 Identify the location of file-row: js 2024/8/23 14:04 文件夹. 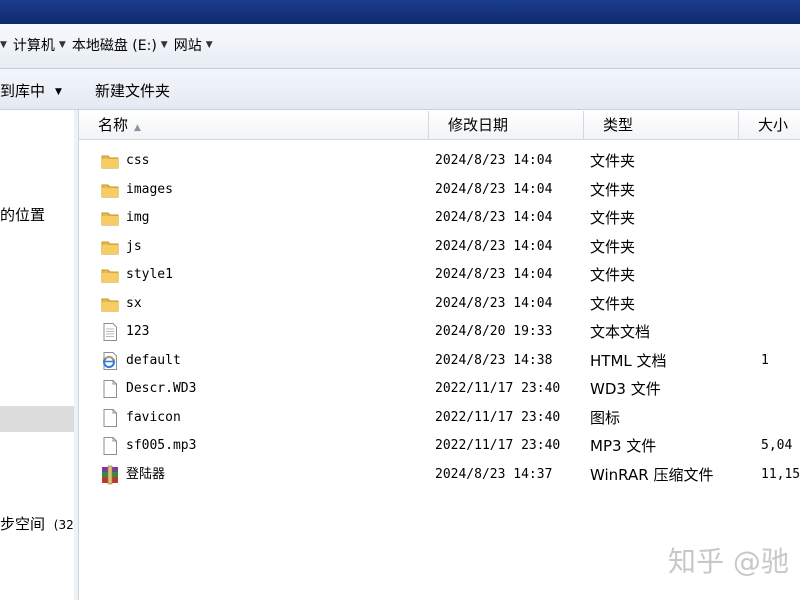
(439, 247).